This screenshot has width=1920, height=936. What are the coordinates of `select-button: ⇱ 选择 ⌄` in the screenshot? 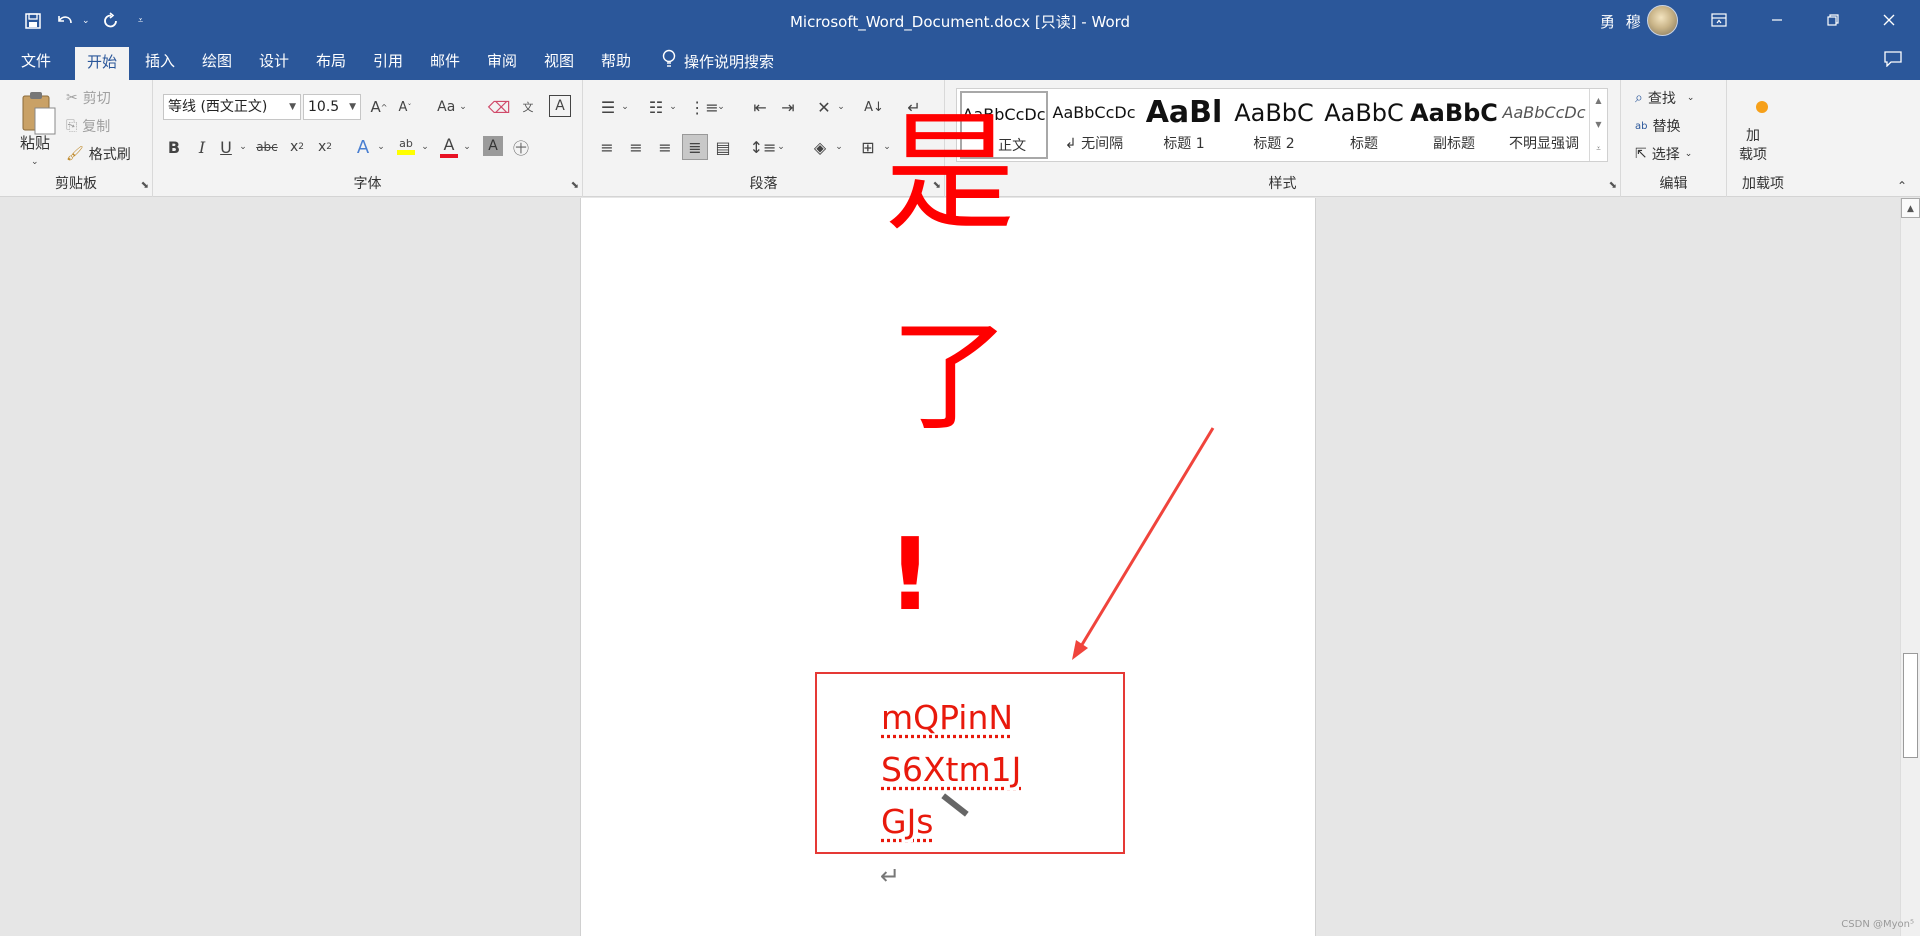 It's located at (1663, 154).